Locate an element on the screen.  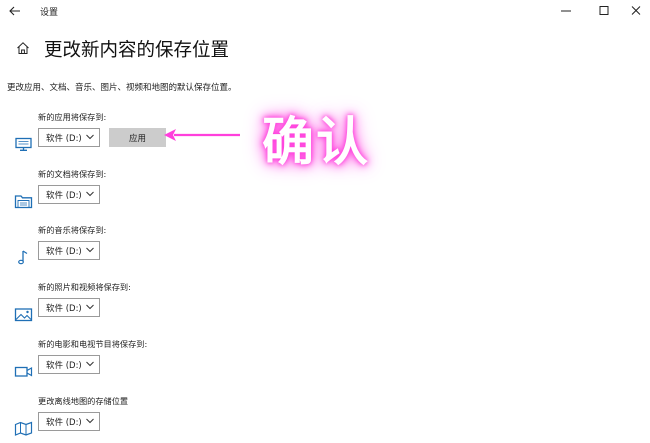
maximize-button is located at coordinates (604, 11).